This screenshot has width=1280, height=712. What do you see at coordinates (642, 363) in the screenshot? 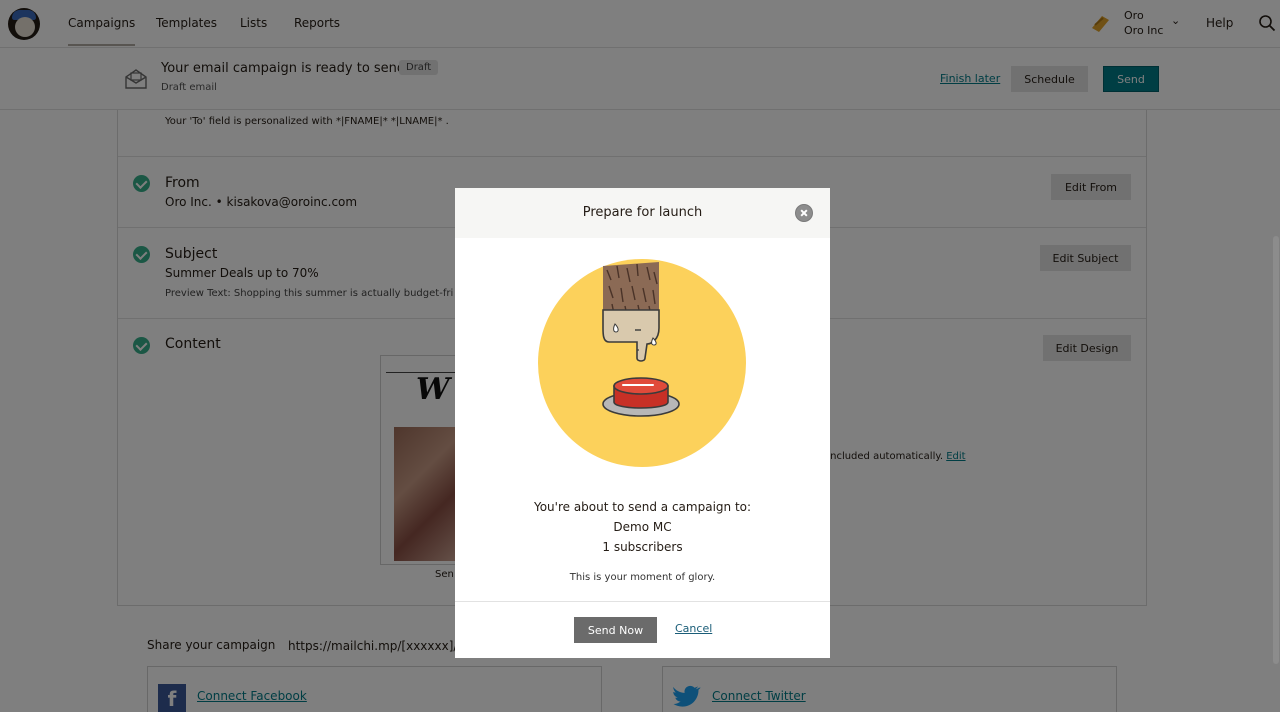
I see `launch-button-illustration-icon` at bounding box center [642, 363].